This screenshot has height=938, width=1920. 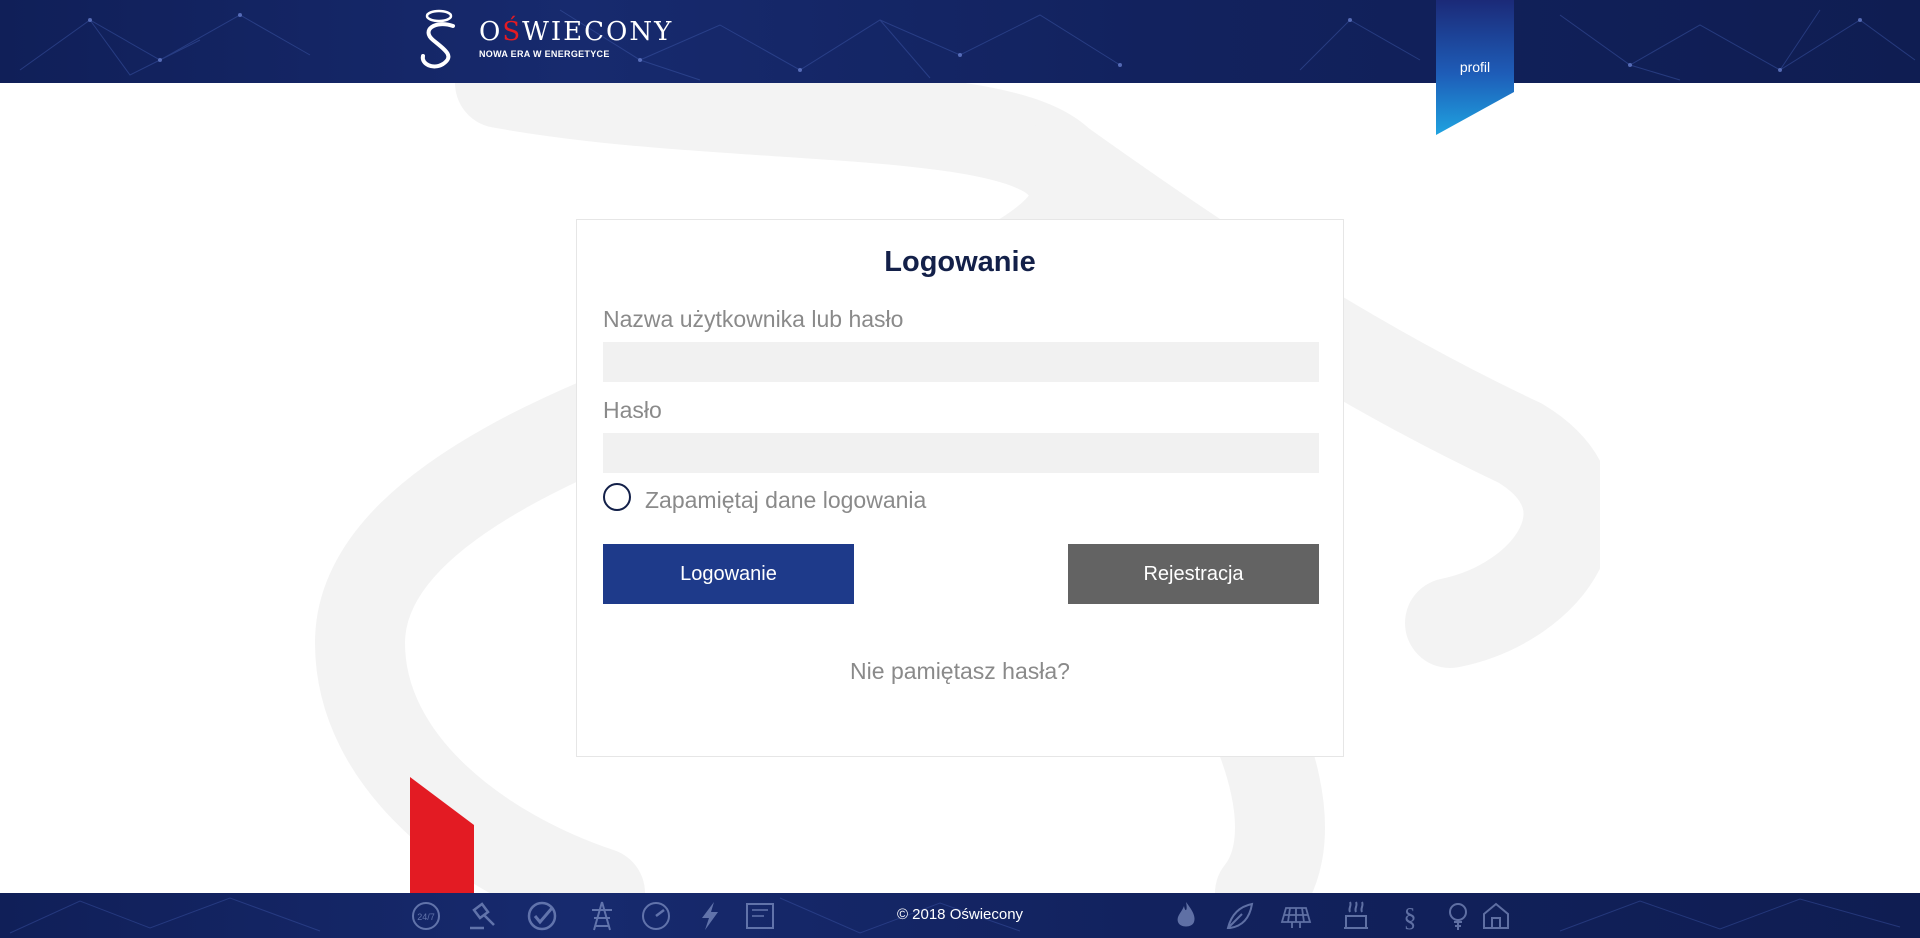 I want to click on brand-tagline: NOWA ERA W ENERGETYCE, so click(x=544, y=54).